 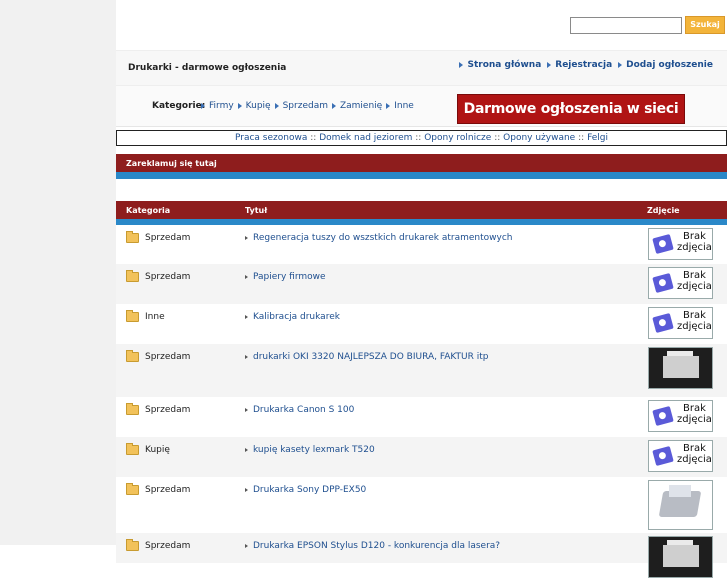 What do you see at coordinates (309, 490) in the screenshot?
I see `listing-title-link: Drukarka Sony DPP-EX50` at bounding box center [309, 490].